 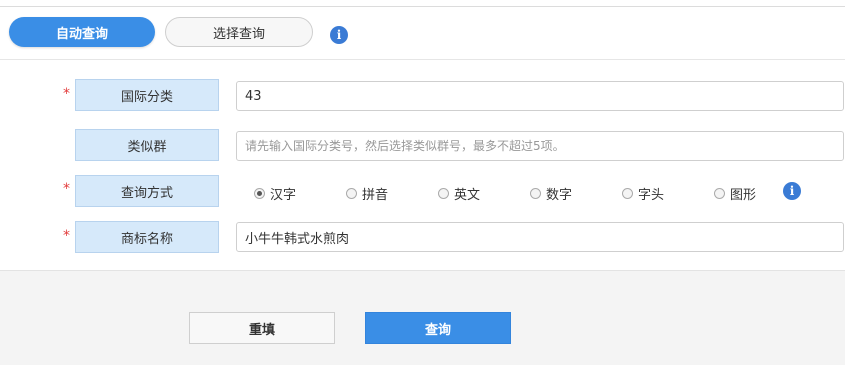 I want to click on radio-graphic: 图形, so click(x=735, y=193).